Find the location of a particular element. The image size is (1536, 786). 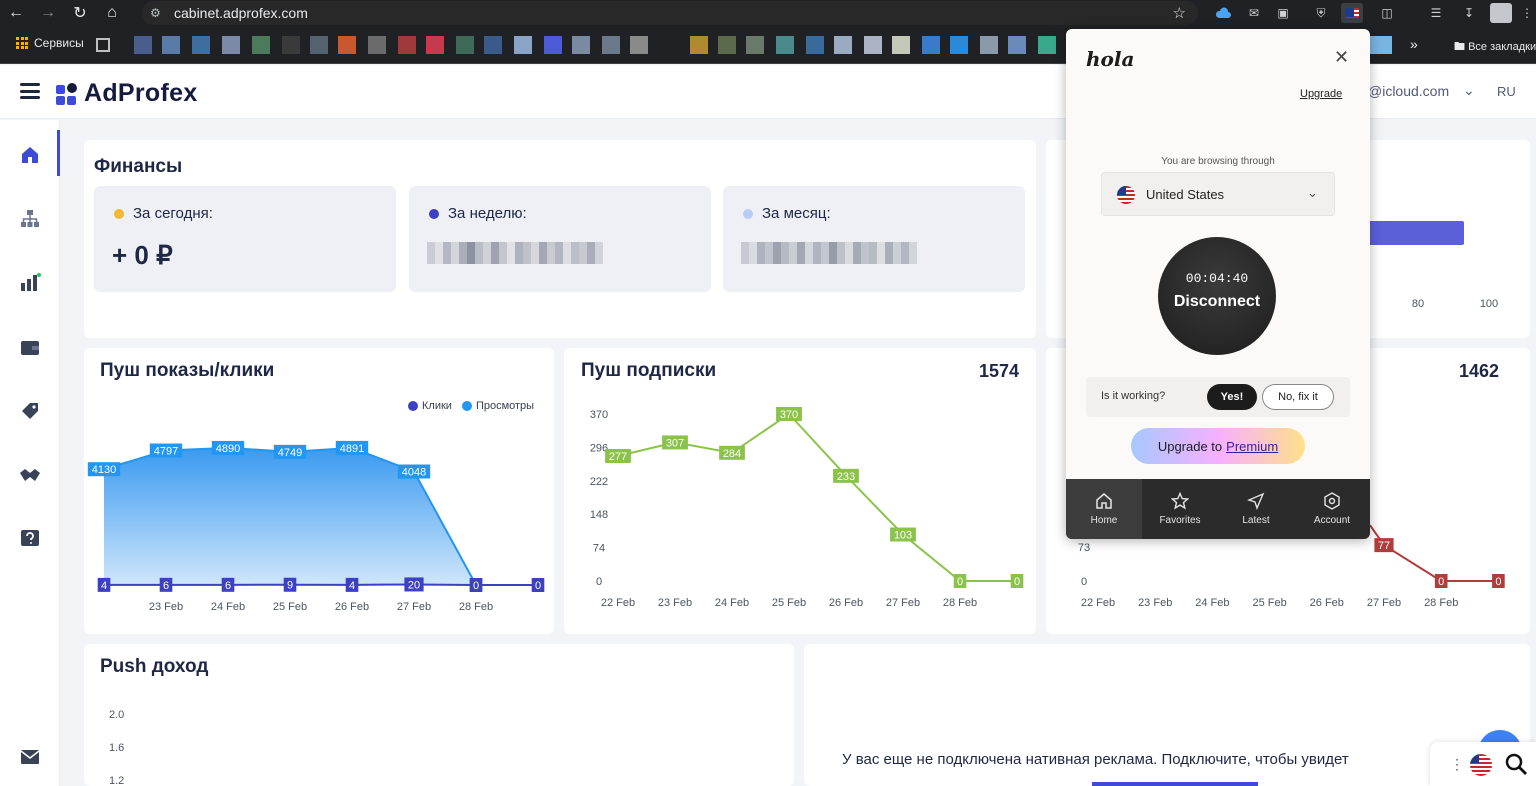

home-icon: ⌂ is located at coordinates (112, 13).